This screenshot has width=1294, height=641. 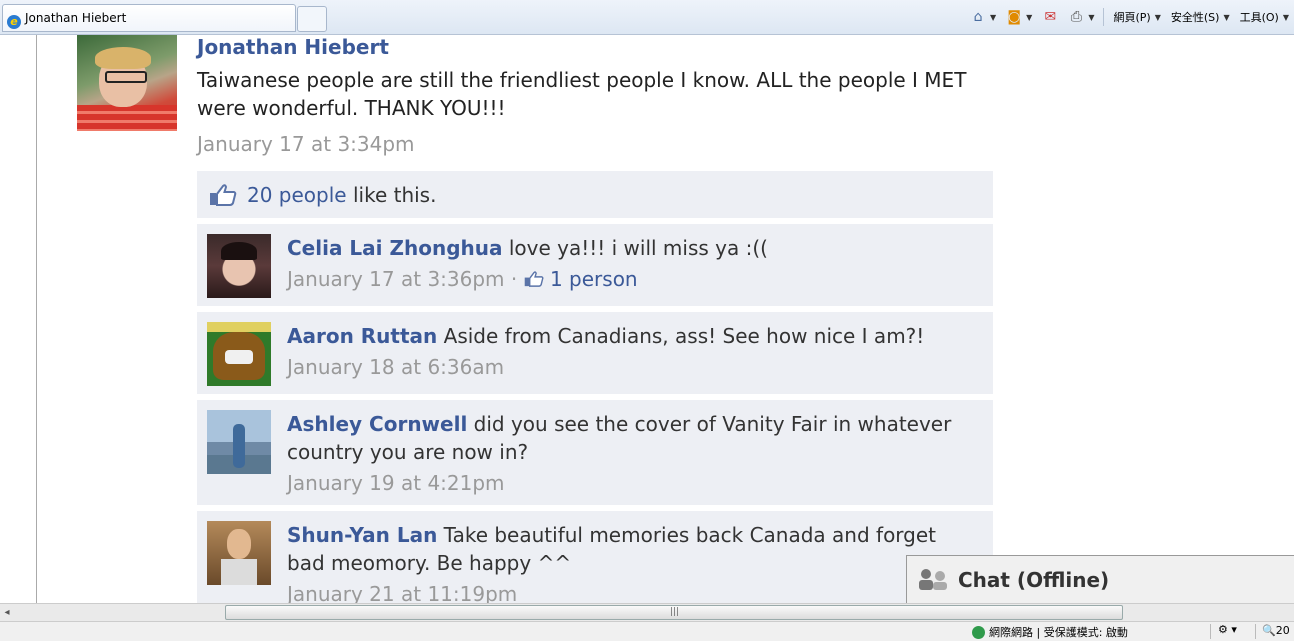 I want to click on comment-meta: January 18 at 6:36am, so click(x=632, y=367).